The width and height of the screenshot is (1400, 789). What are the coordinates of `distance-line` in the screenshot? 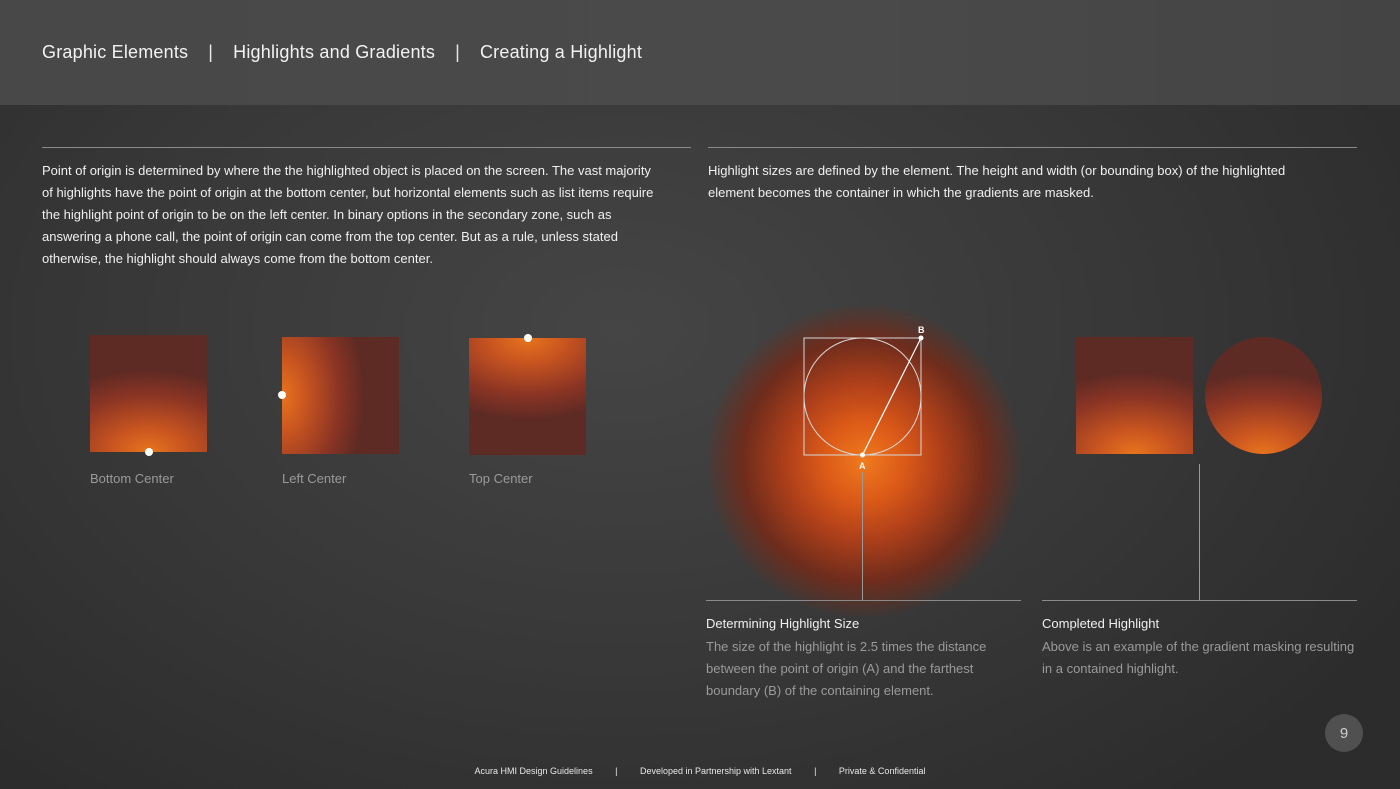 It's located at (891, 396).